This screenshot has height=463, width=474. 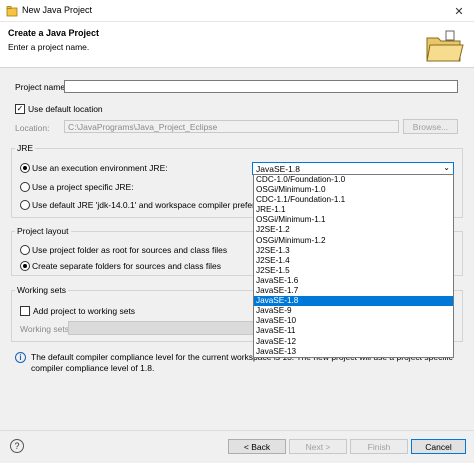 What do you see at coordinates (163, 328) in the screenshot?
I see `working-sets-combo` at bounding box center [163, 328].